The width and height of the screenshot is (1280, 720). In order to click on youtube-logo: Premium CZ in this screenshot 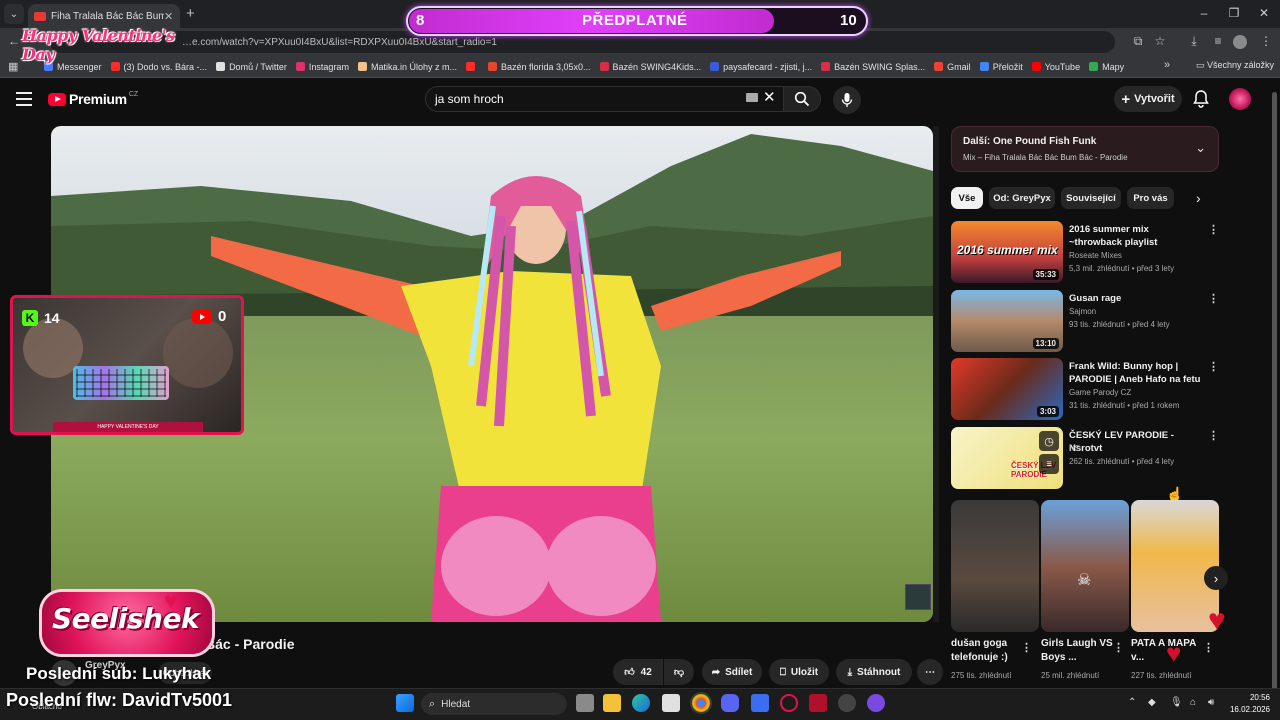, I will do `click(93, 99)`.